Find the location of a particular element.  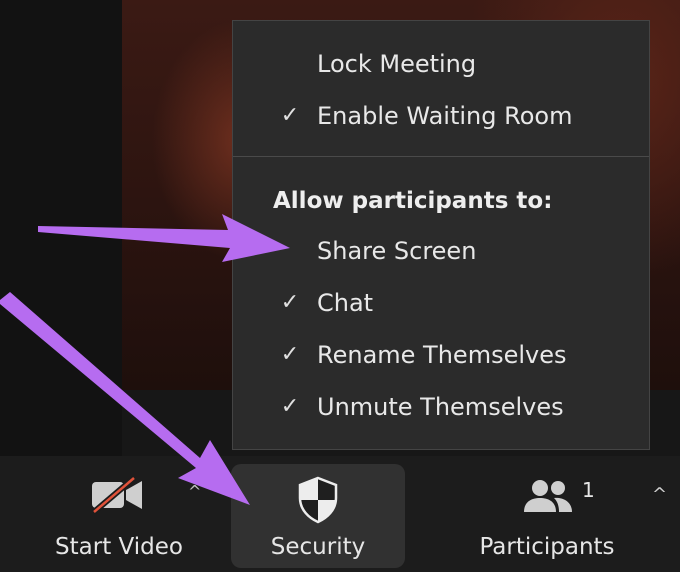

video-tile-left is located at coordinates (61, 228).